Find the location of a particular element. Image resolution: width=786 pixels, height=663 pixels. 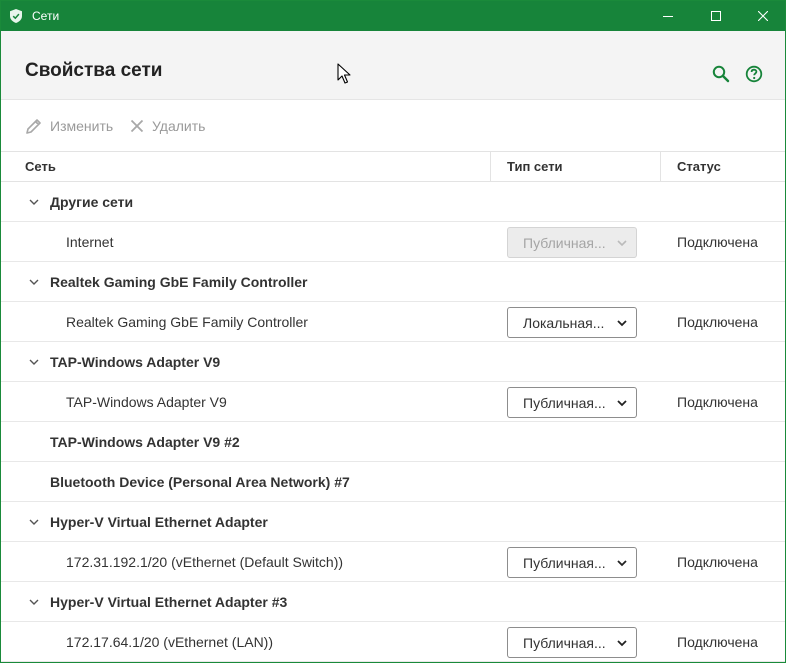

table-row: Realtek Gaming GbE Family Controller is located at coordinates (393, 282).